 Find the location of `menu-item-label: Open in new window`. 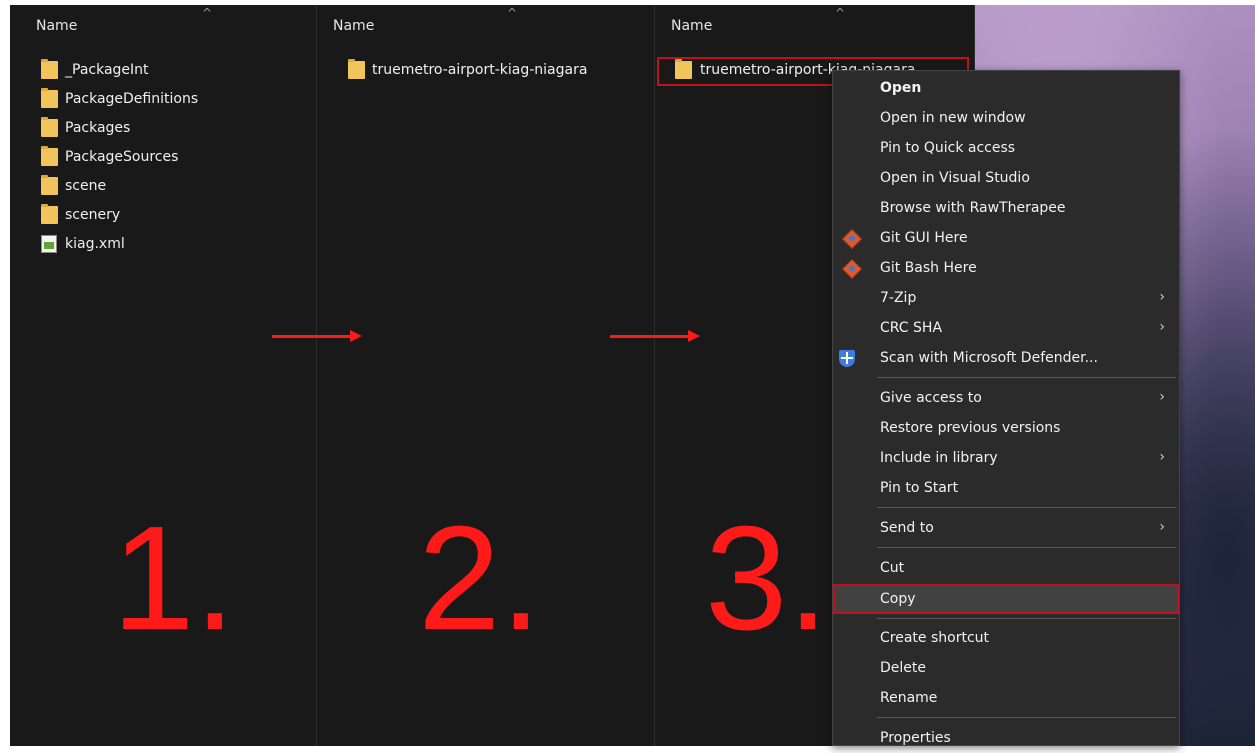

menu-item-label: Open in new window is located at coordinates (953, 118).